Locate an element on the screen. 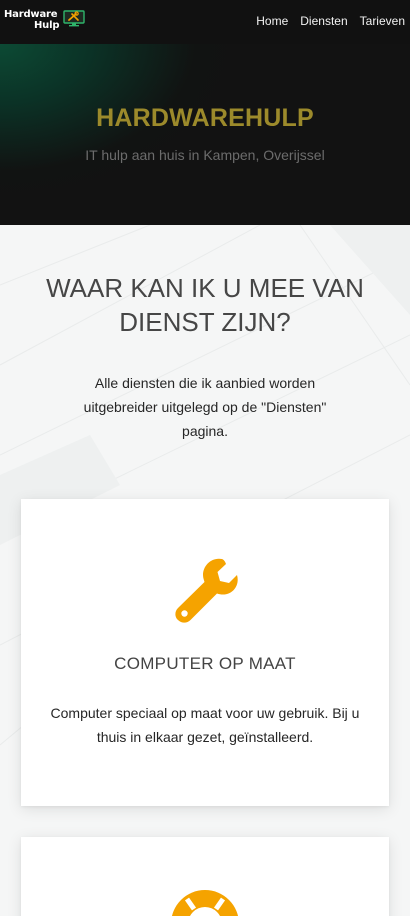  nav-link-diensten: Diensten is located at coordinates (323, 21).